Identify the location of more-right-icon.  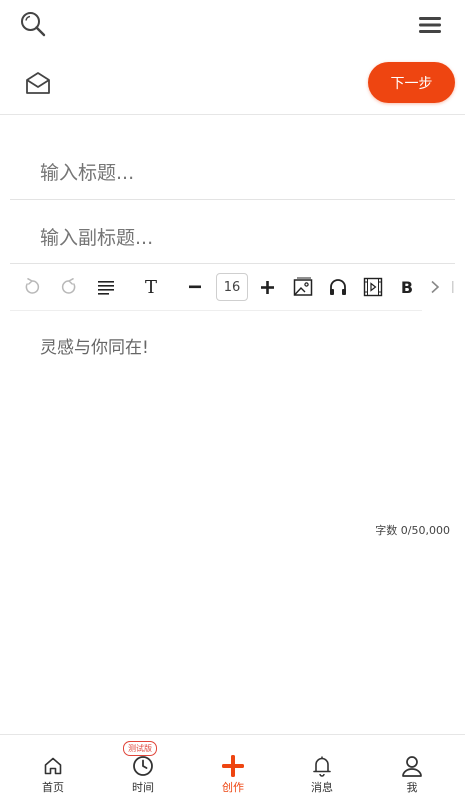
(435, 287).